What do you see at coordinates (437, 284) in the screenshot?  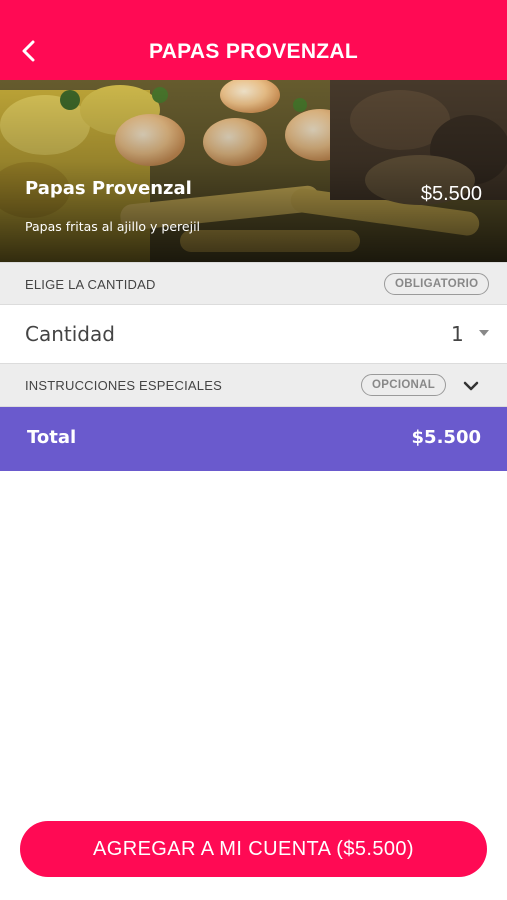 I see `required-badge: OBLIGATORIO` at bounding box center [437, 284].